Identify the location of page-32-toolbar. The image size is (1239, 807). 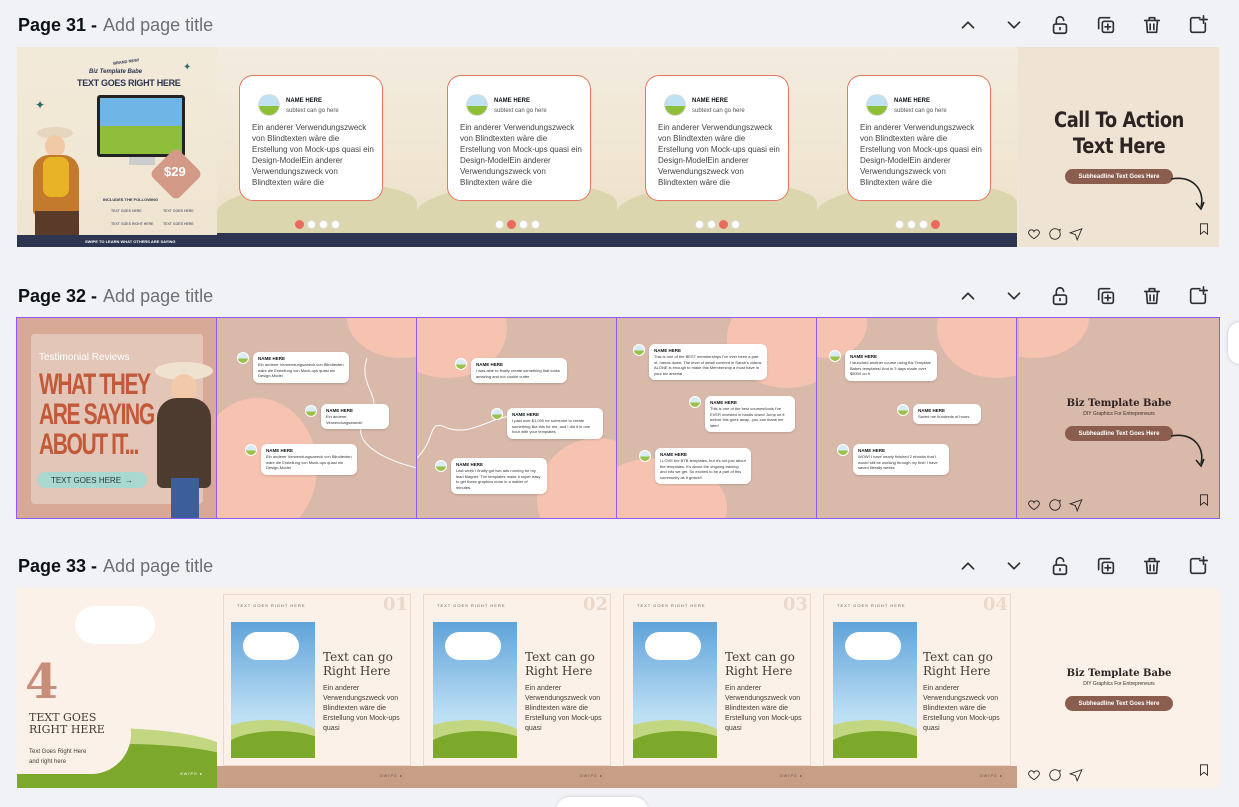
(1083, 296).